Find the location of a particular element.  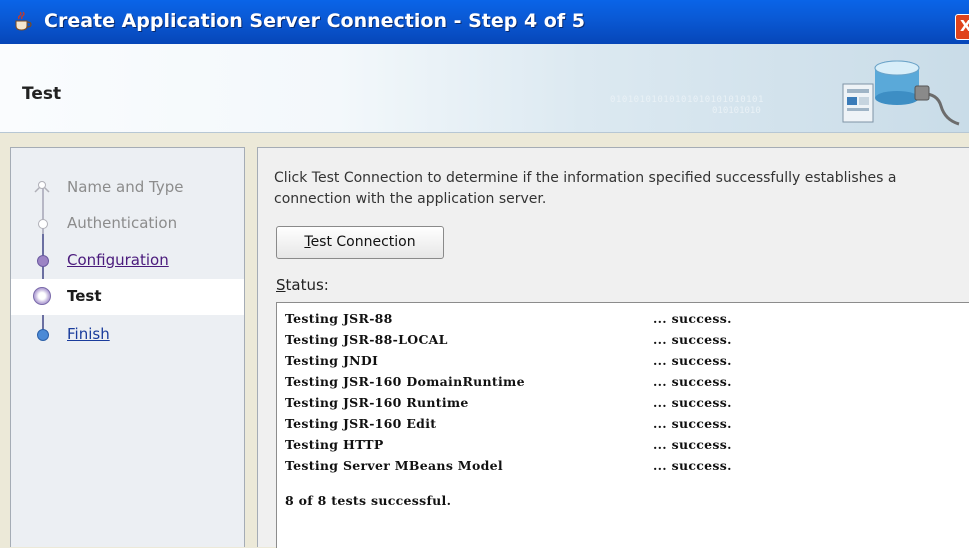

test-name: Testing JNDI is located at coordinates (332, 360).